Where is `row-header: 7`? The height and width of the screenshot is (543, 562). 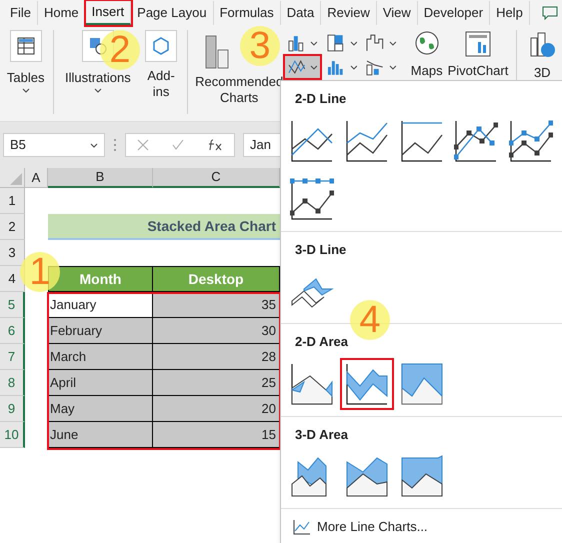 row-header: 7 is located at coordinates (12, 357).